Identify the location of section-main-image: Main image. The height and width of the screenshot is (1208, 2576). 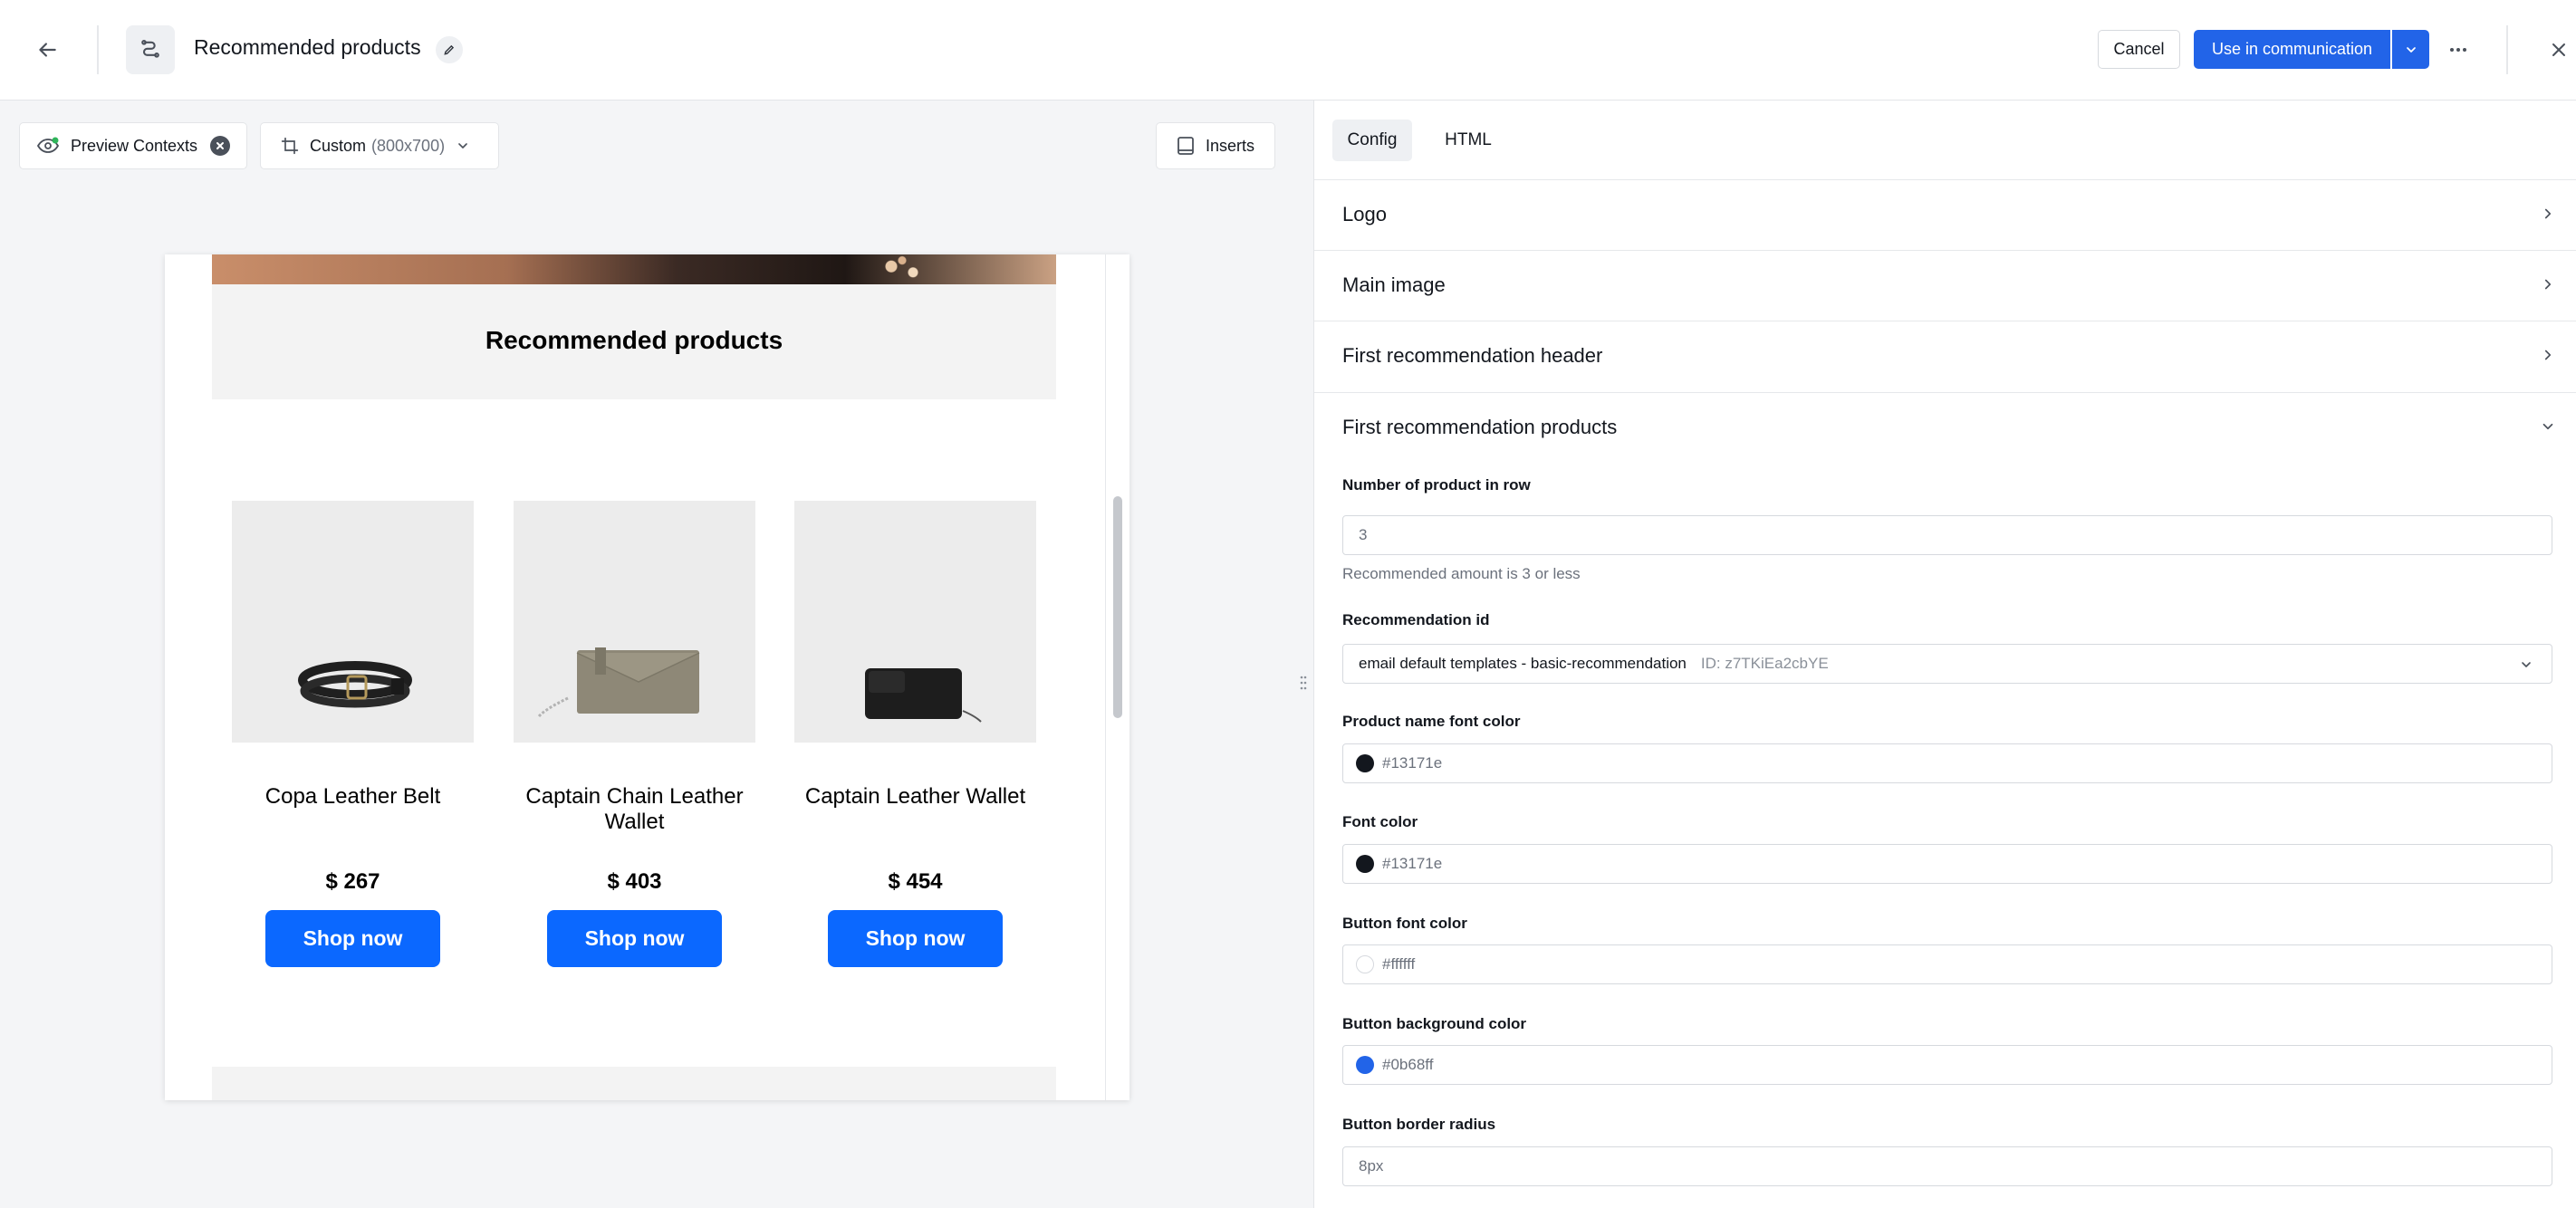
(1945, 285).